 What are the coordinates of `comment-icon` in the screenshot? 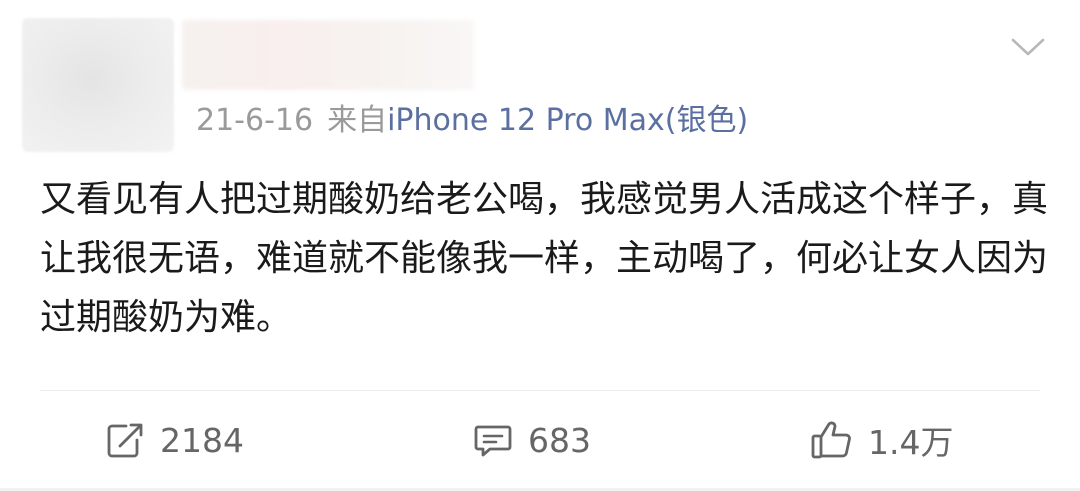 It's located at (493, 441).